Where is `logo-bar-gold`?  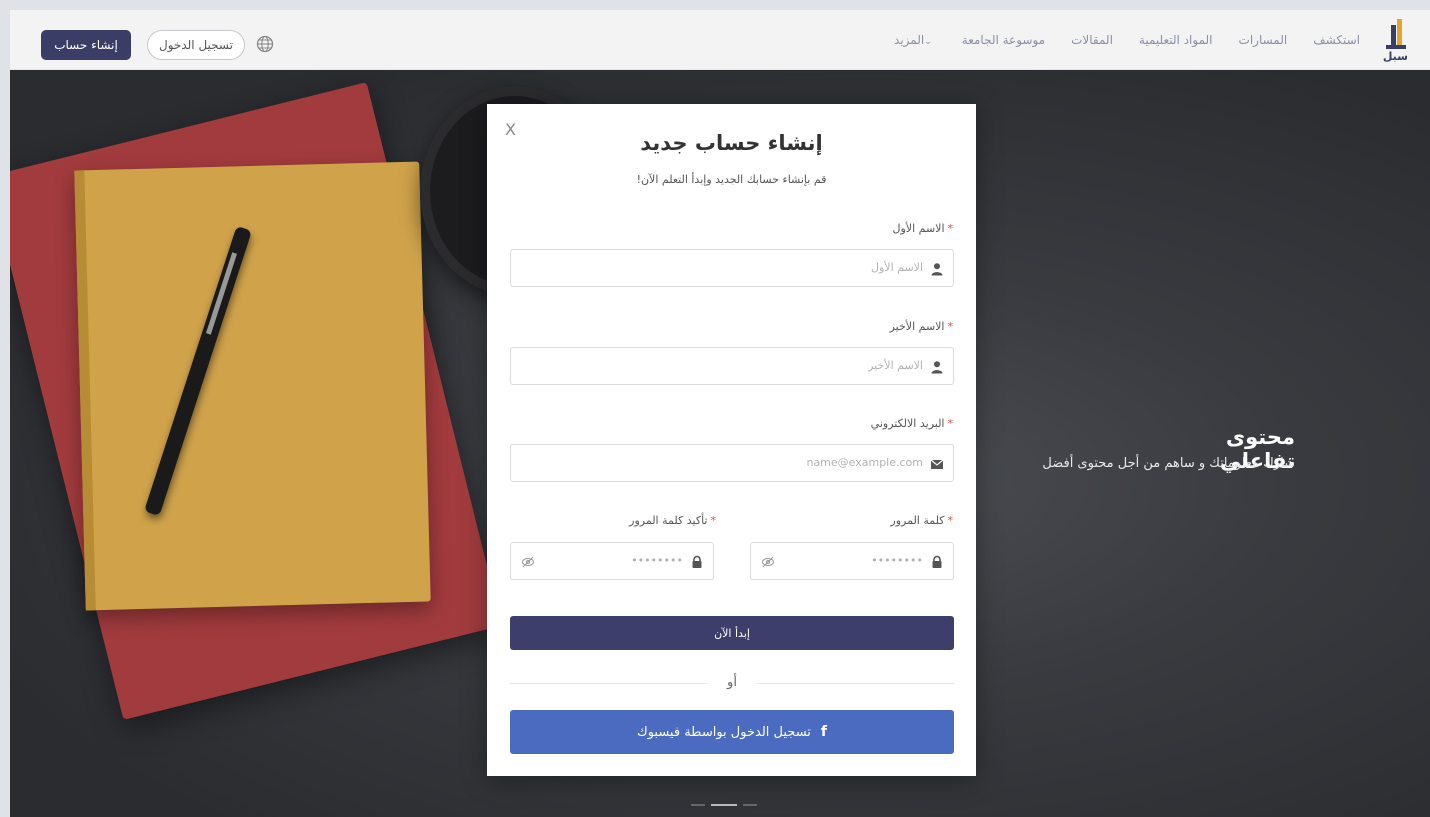 logo-bar-gold is located at coordinates (1399, 32).